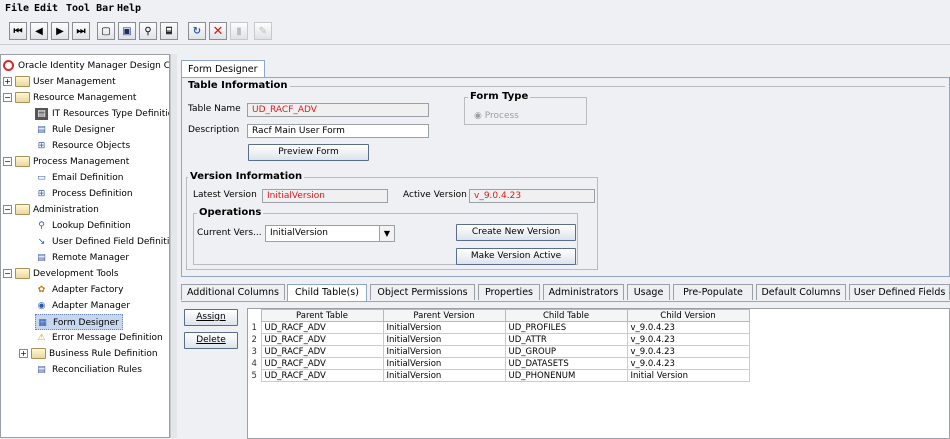 This screenshot has width=950, height=439. What do you see at coordinates (88, 370) in the screenshot?
I see `tree-node-reconciliation-rules: ▤ Reconciliation Rules` at bounding box center [88, 370].